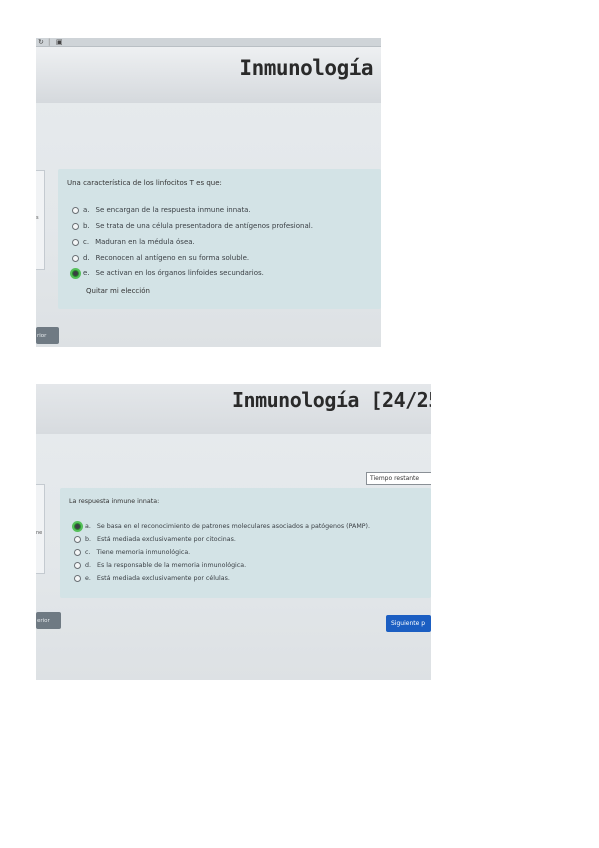 This screenshot has height=848, width=599. Describe the element at coordinates (41, 42) in the screenshot. I see `reload-icon: ↻` at that location.